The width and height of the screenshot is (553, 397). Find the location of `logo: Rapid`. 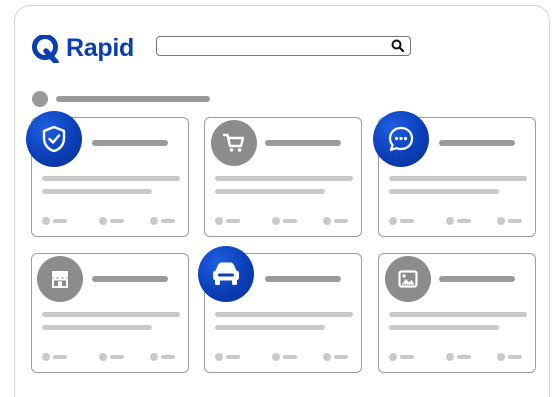

logo: Rapid is located at coordinates (83, 48).